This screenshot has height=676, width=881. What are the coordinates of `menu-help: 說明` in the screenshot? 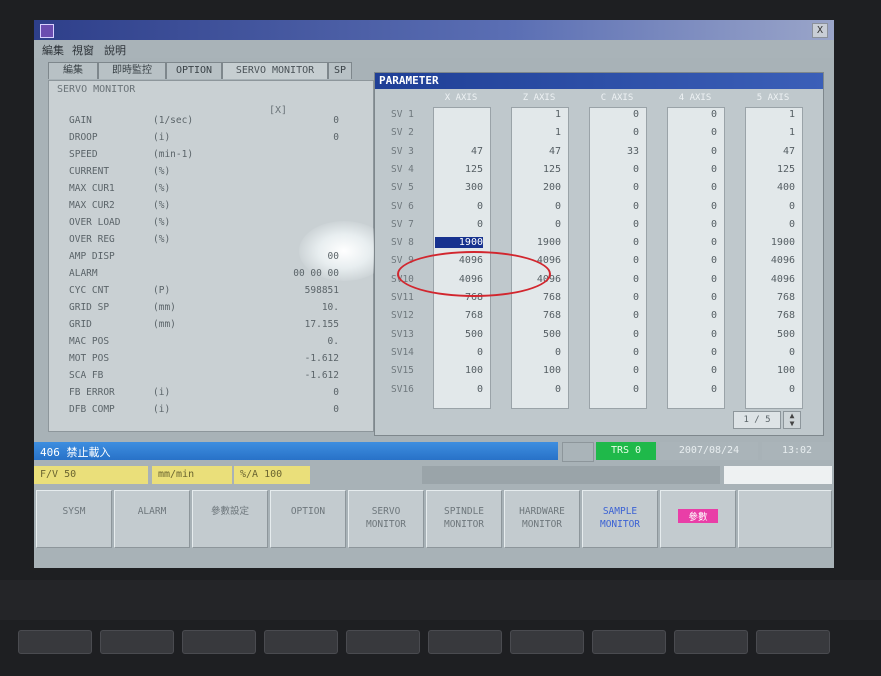 It's located at (115, 50).